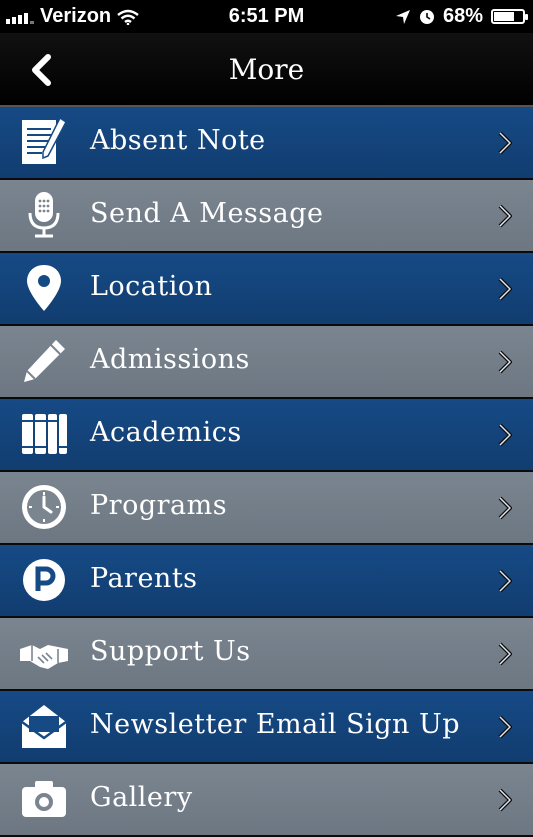  Describe the element at coordinates (166, 432) in the screenshot. I see `menu-item-label: Academics` at that location.